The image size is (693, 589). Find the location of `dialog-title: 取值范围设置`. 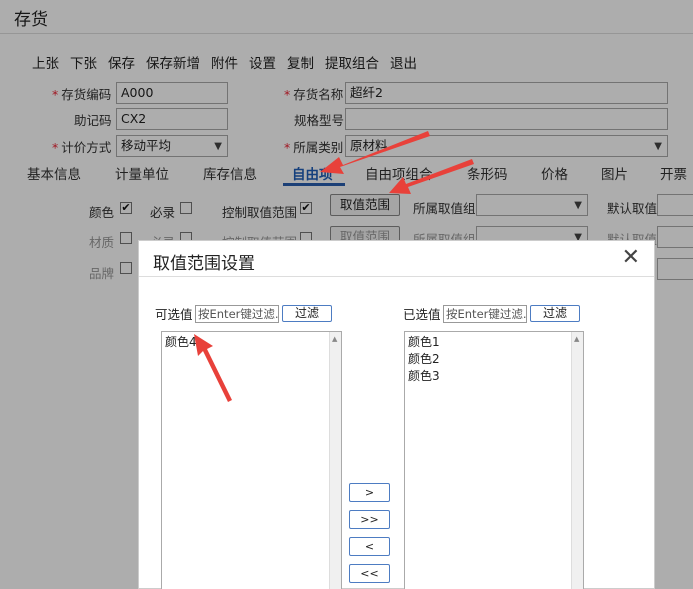

dialog-title: 取值范围设置 is located at coordinates (204, 264).